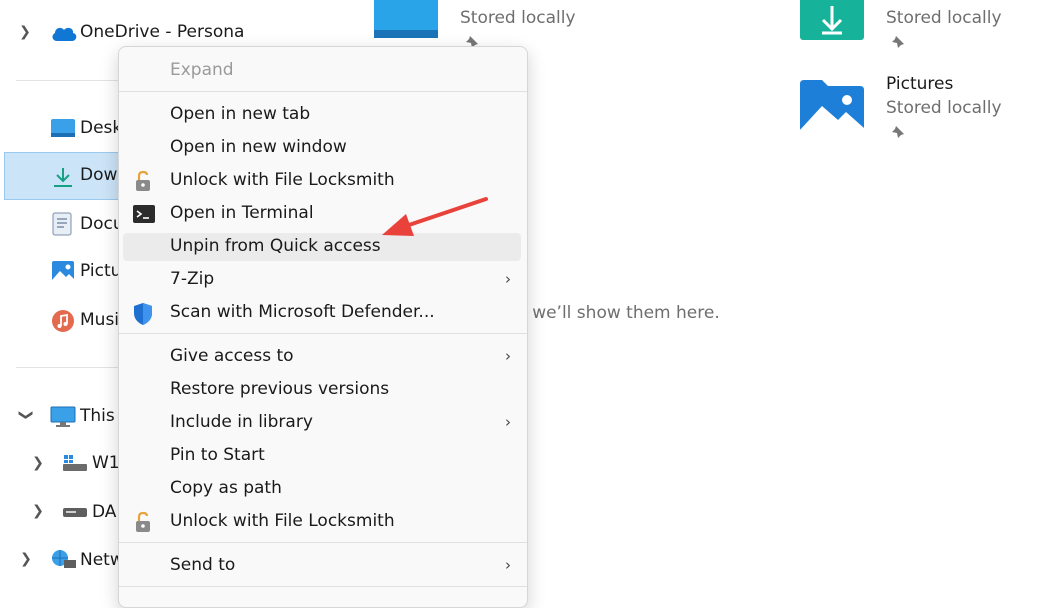 This screenshot has height=608, width=1048. I want to click on menu-item-label: Restore previous versions, so click(280, 389).